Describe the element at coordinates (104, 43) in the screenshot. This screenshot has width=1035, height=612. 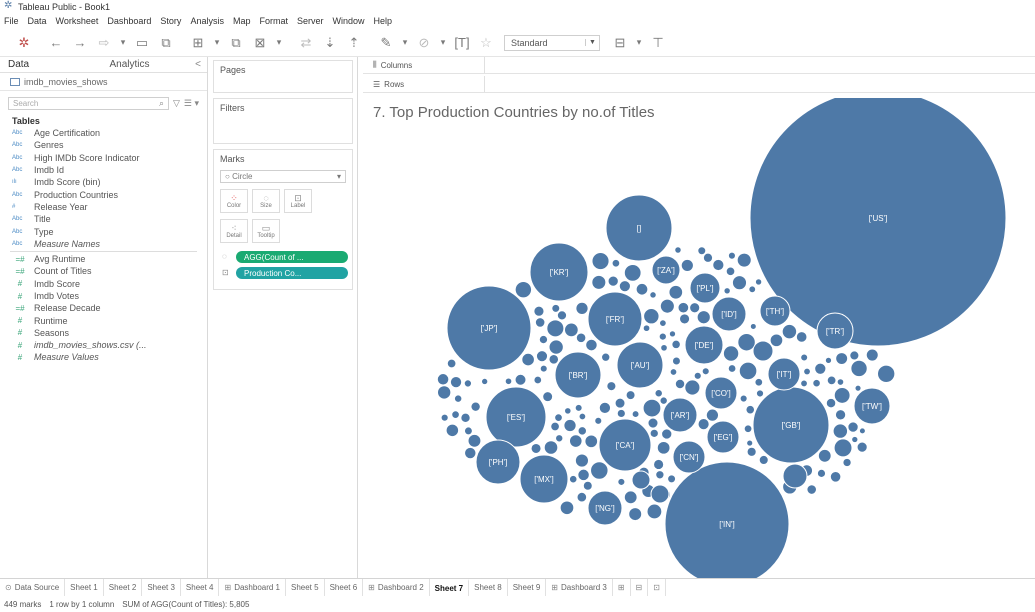
I see `replay-icon: ⇨` at that location.